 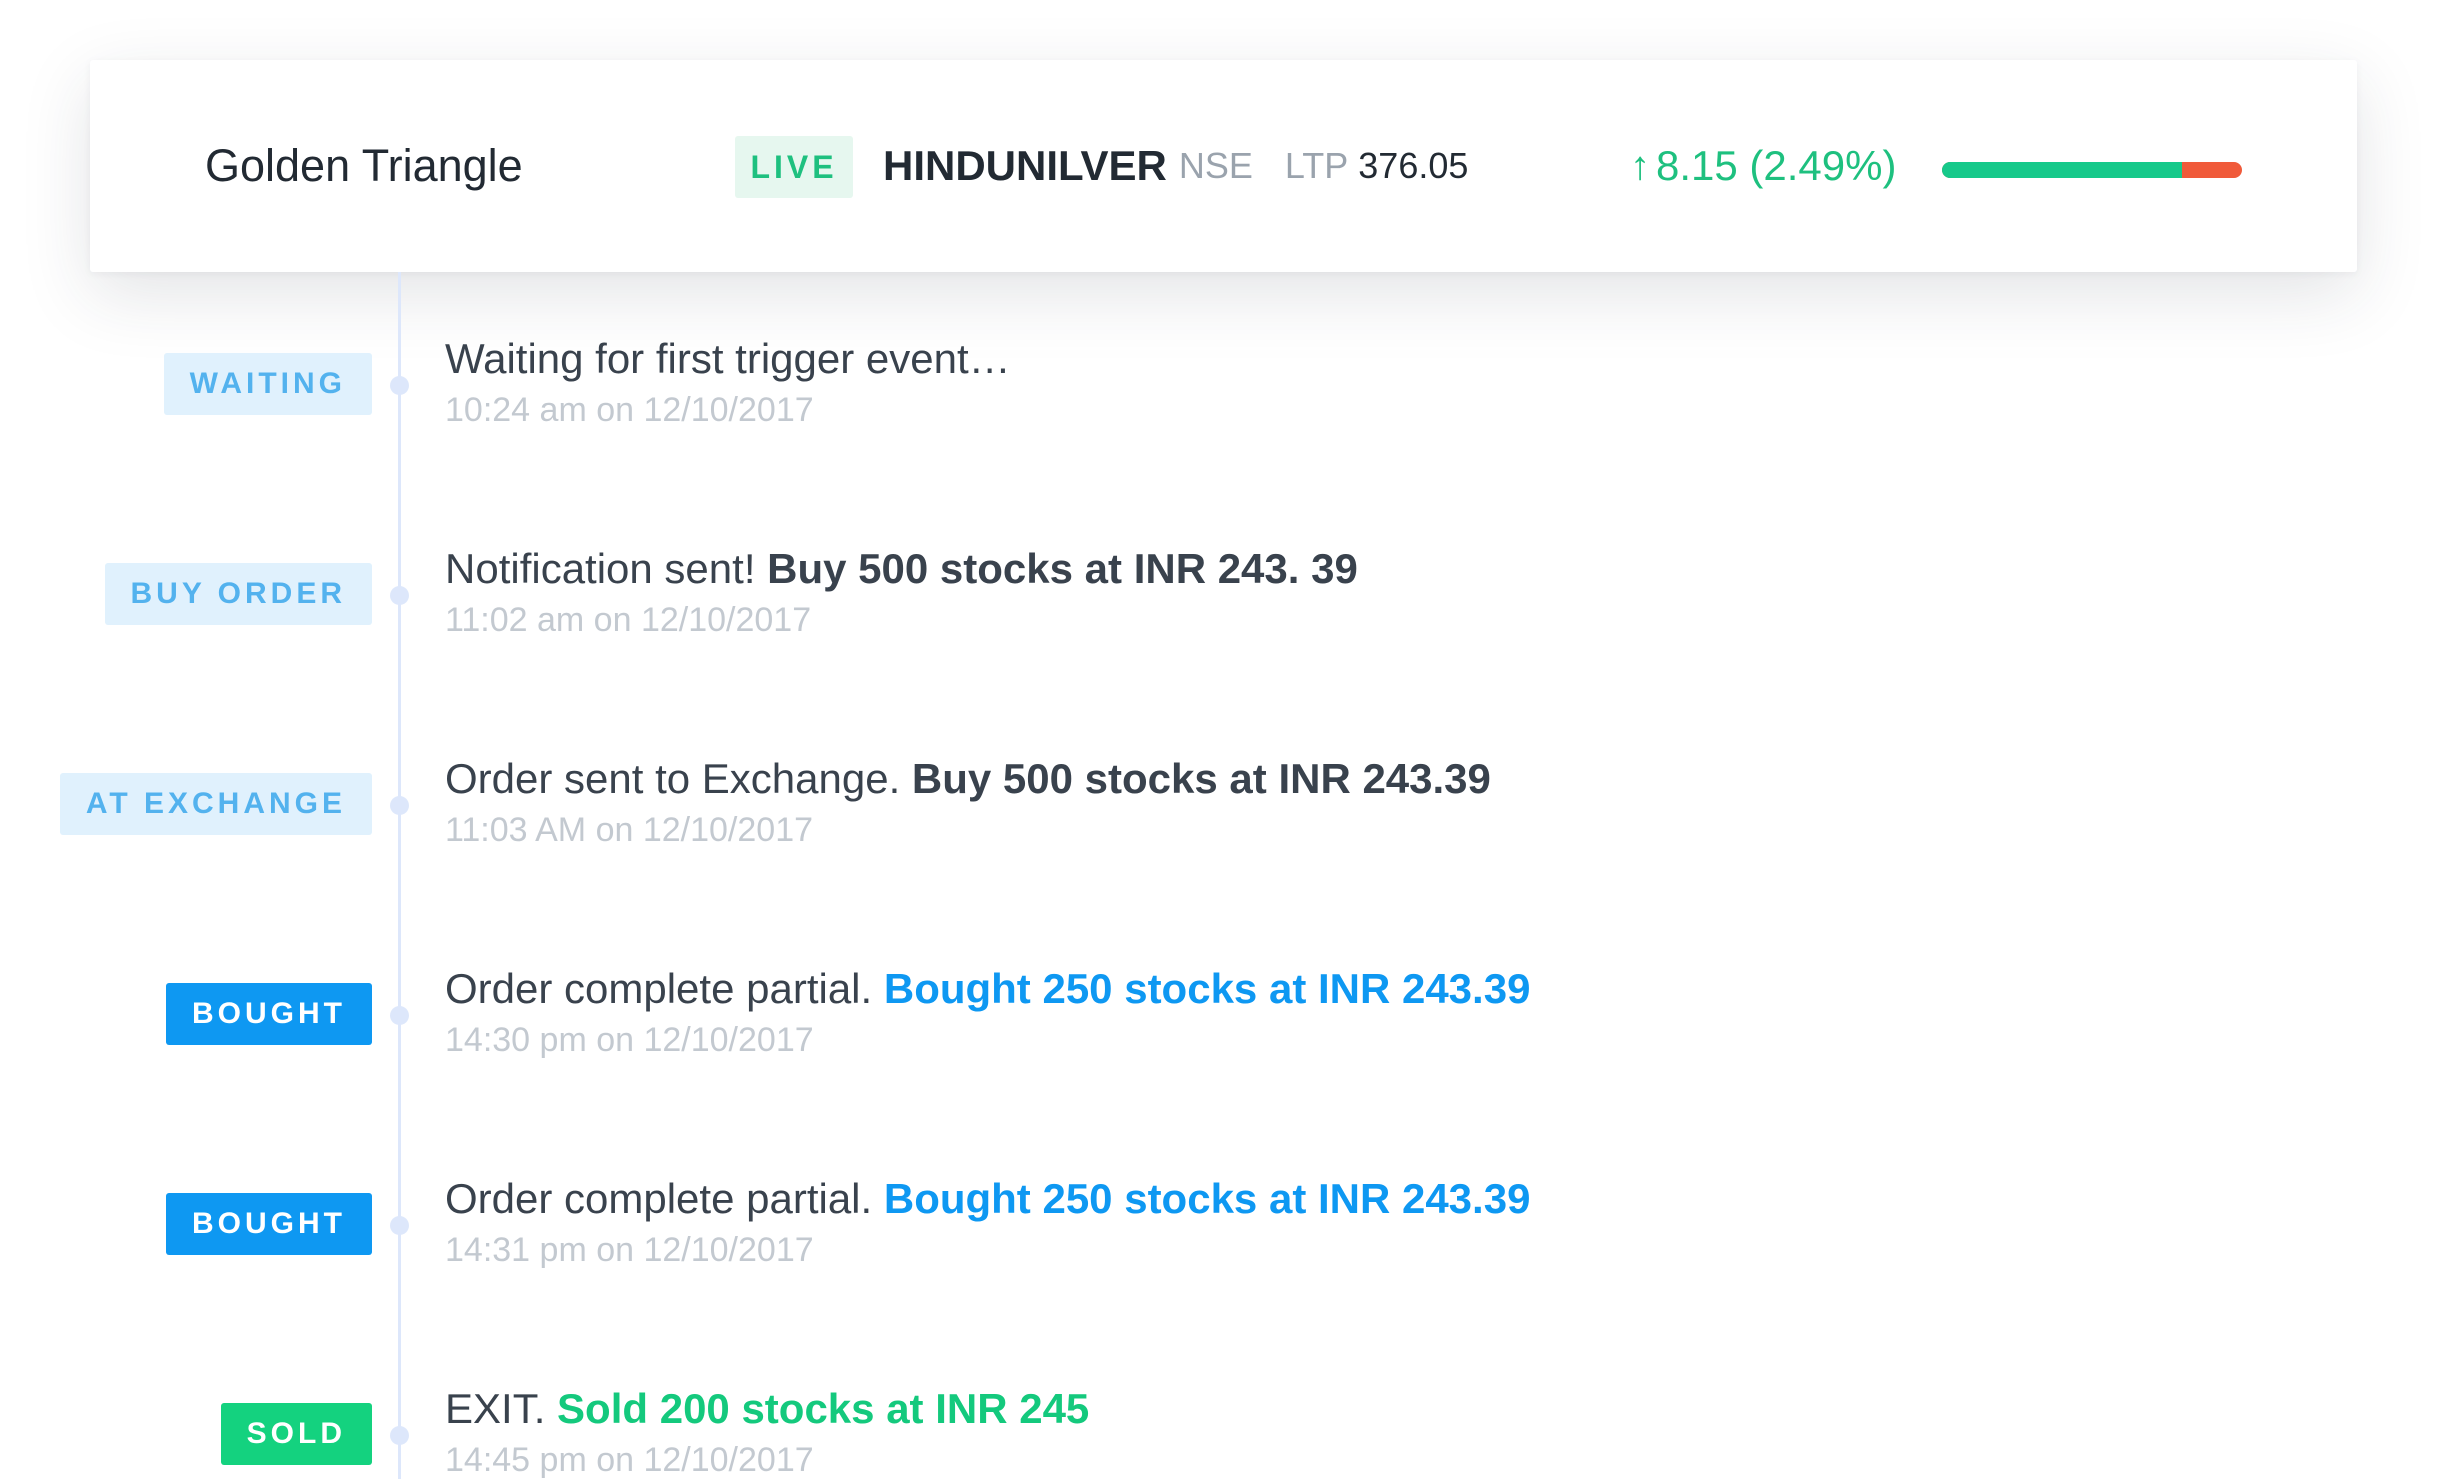 I want to click on ltp-label: LTP, so click(x=1316, y=165).